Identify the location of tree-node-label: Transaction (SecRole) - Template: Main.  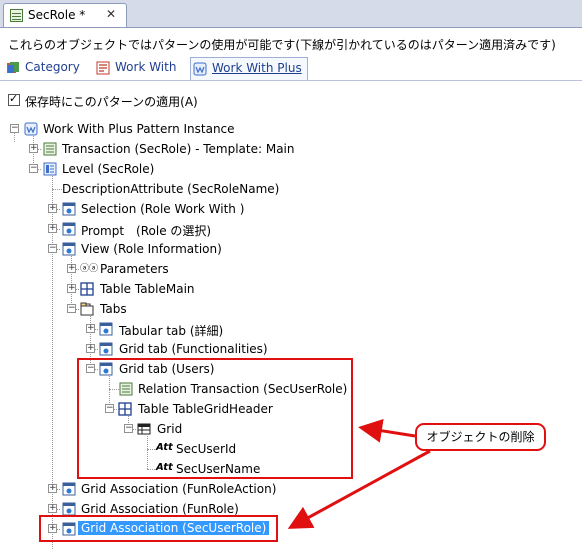
(178, 149).